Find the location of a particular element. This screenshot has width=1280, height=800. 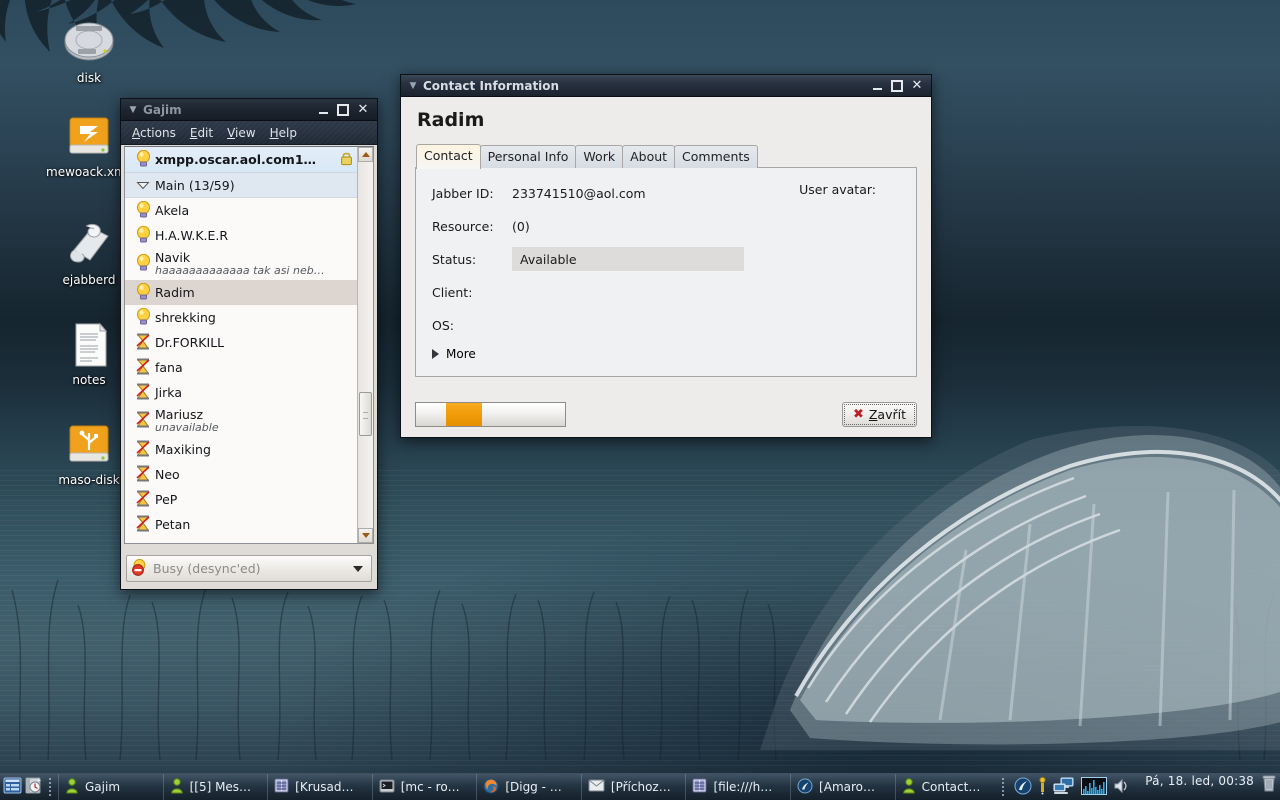

field-value: Available is located at coordinates (628, 259).